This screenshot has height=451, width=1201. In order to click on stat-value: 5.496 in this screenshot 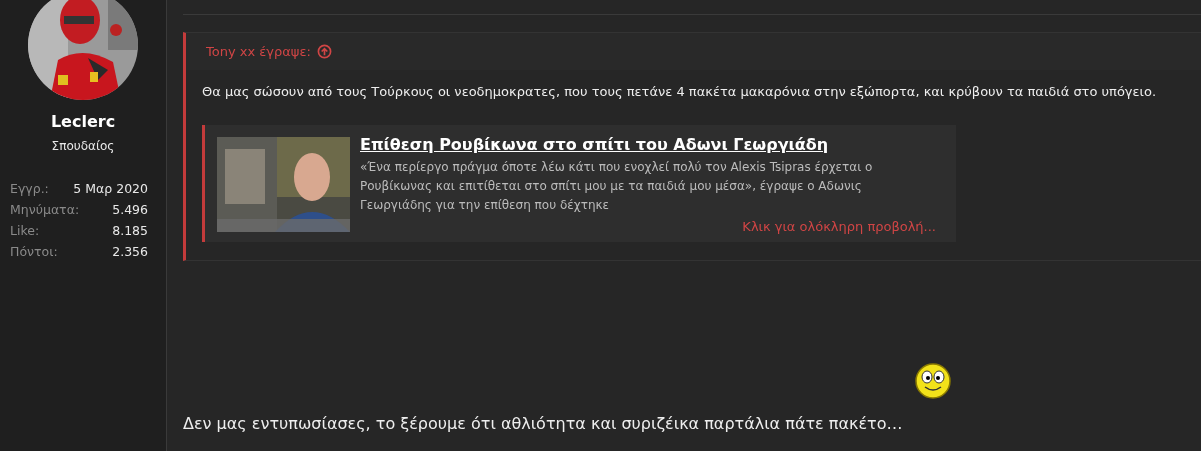, I will do `click(130, 210)`.